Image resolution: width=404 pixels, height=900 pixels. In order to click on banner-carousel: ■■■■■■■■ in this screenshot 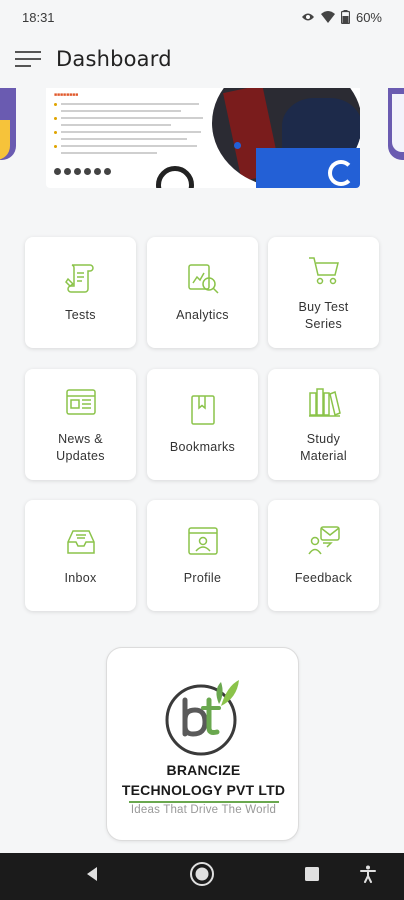, I will do `click(202, 138)`.